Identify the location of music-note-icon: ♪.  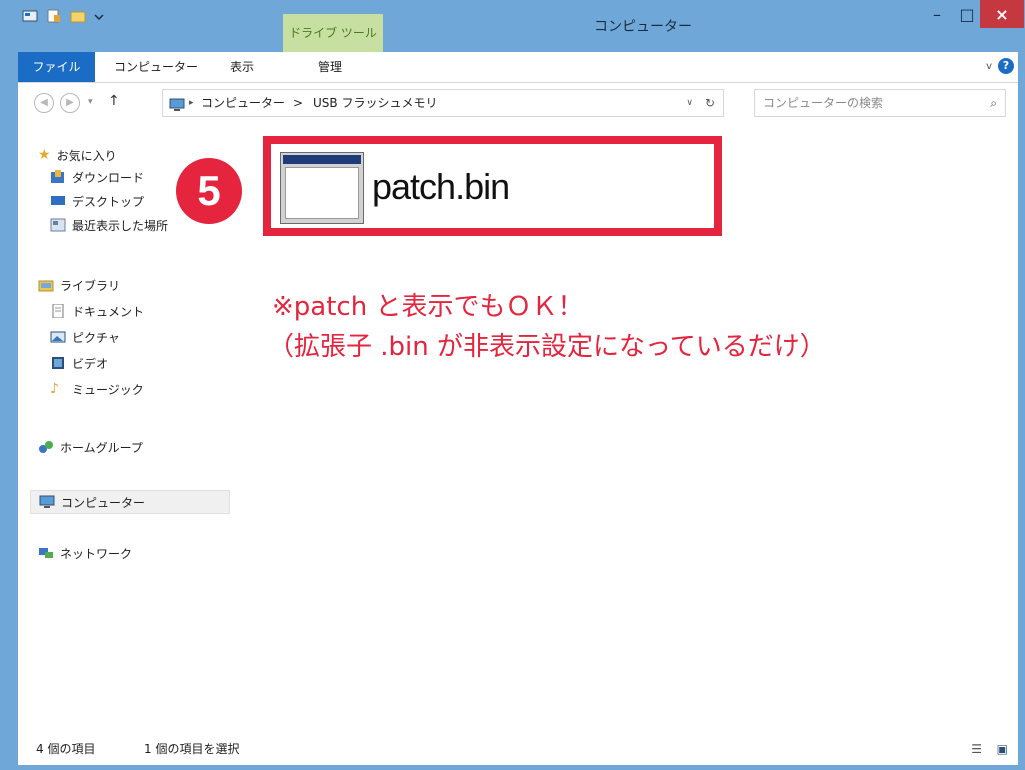
(54, 389).